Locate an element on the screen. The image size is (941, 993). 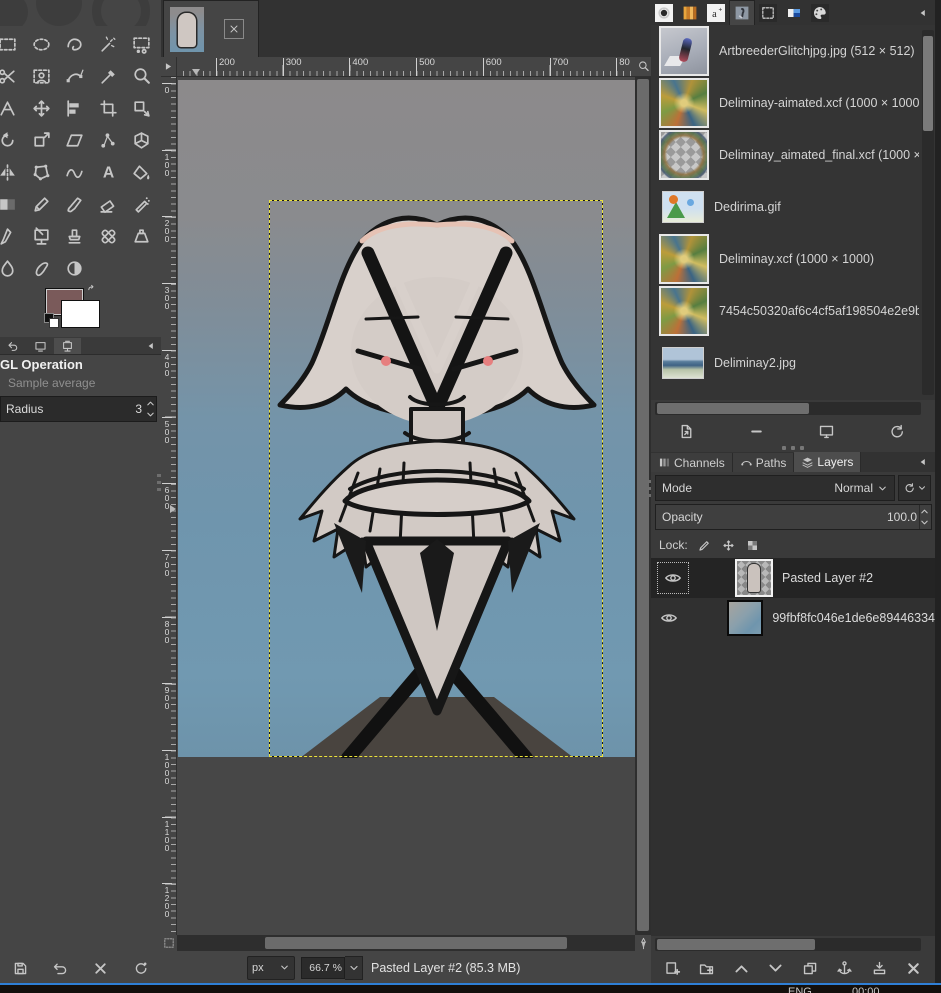
layer-row: 99fbf8fc046e1de6e89446334 is located at coordinates (793, 618).